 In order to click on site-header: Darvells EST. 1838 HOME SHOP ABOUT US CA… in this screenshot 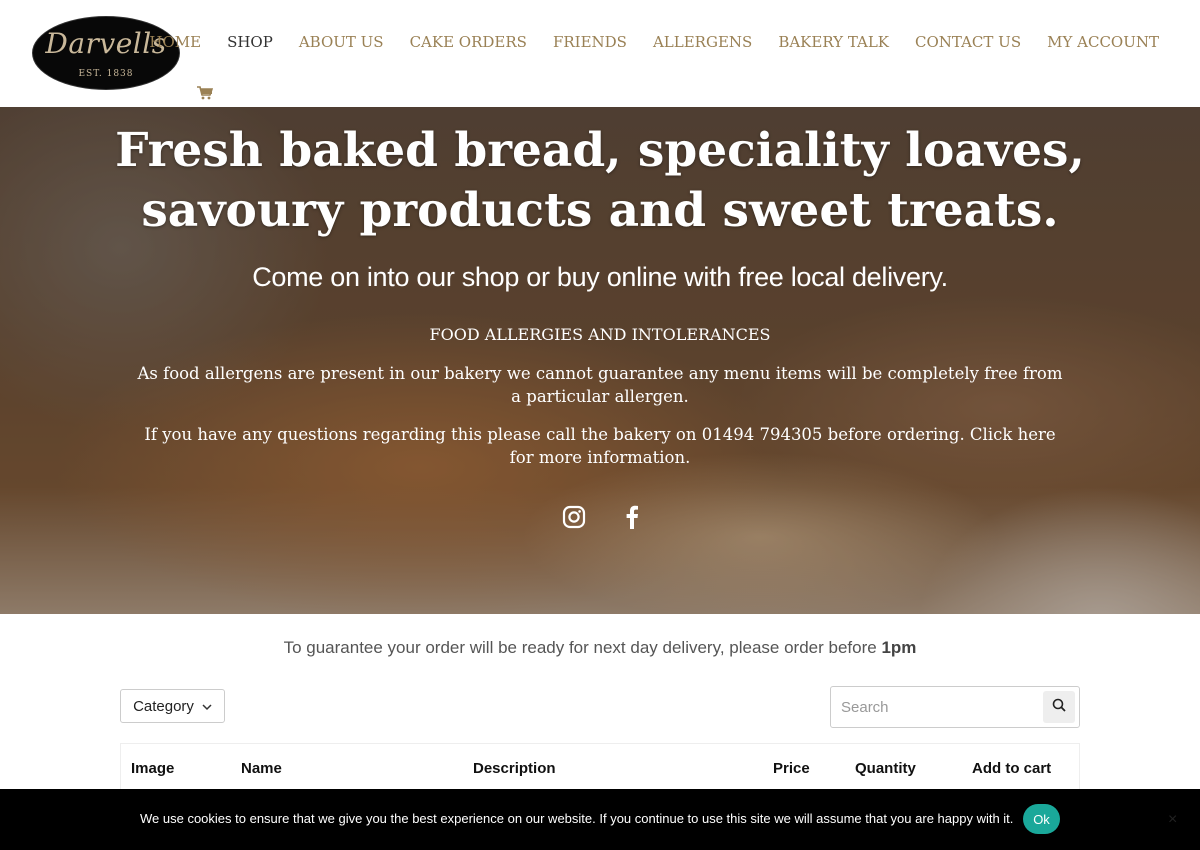, I will do `click(600, 53)`.